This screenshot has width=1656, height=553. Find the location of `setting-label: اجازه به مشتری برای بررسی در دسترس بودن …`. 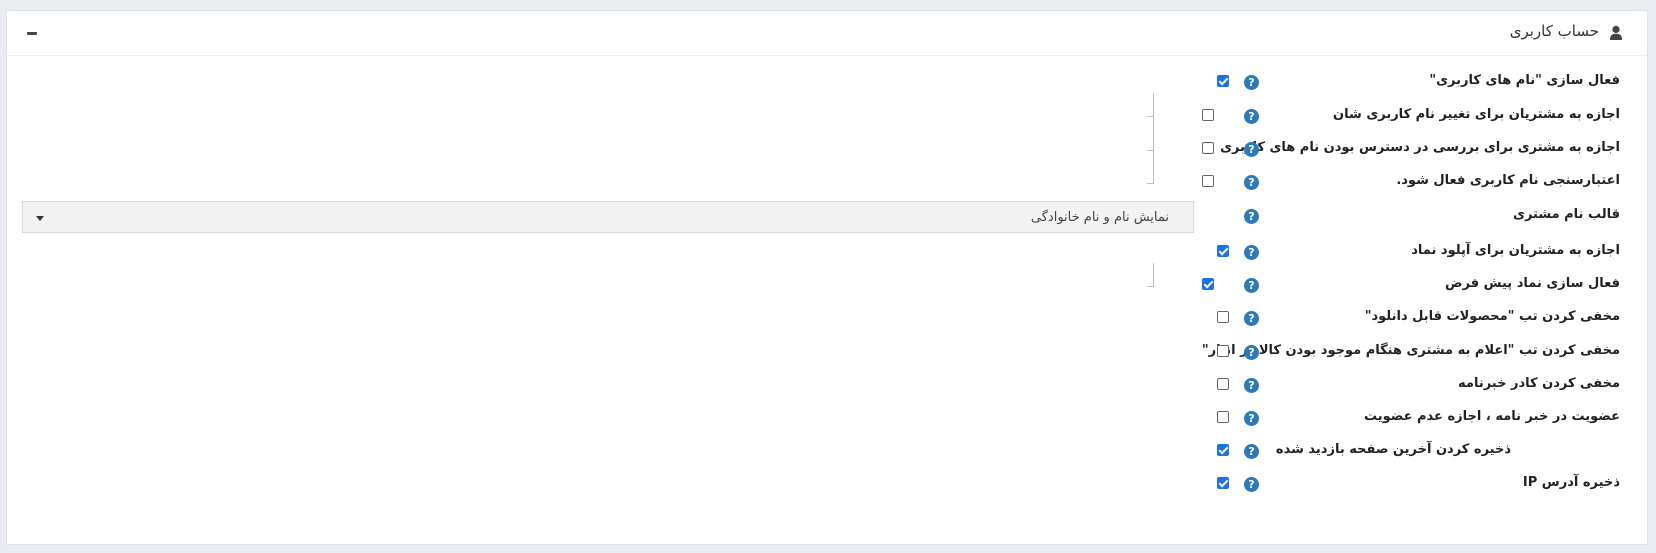

setting-label: اجازه به مشتری برای بررسی در دسترس بودن … is located at coordinates (1420, 147).